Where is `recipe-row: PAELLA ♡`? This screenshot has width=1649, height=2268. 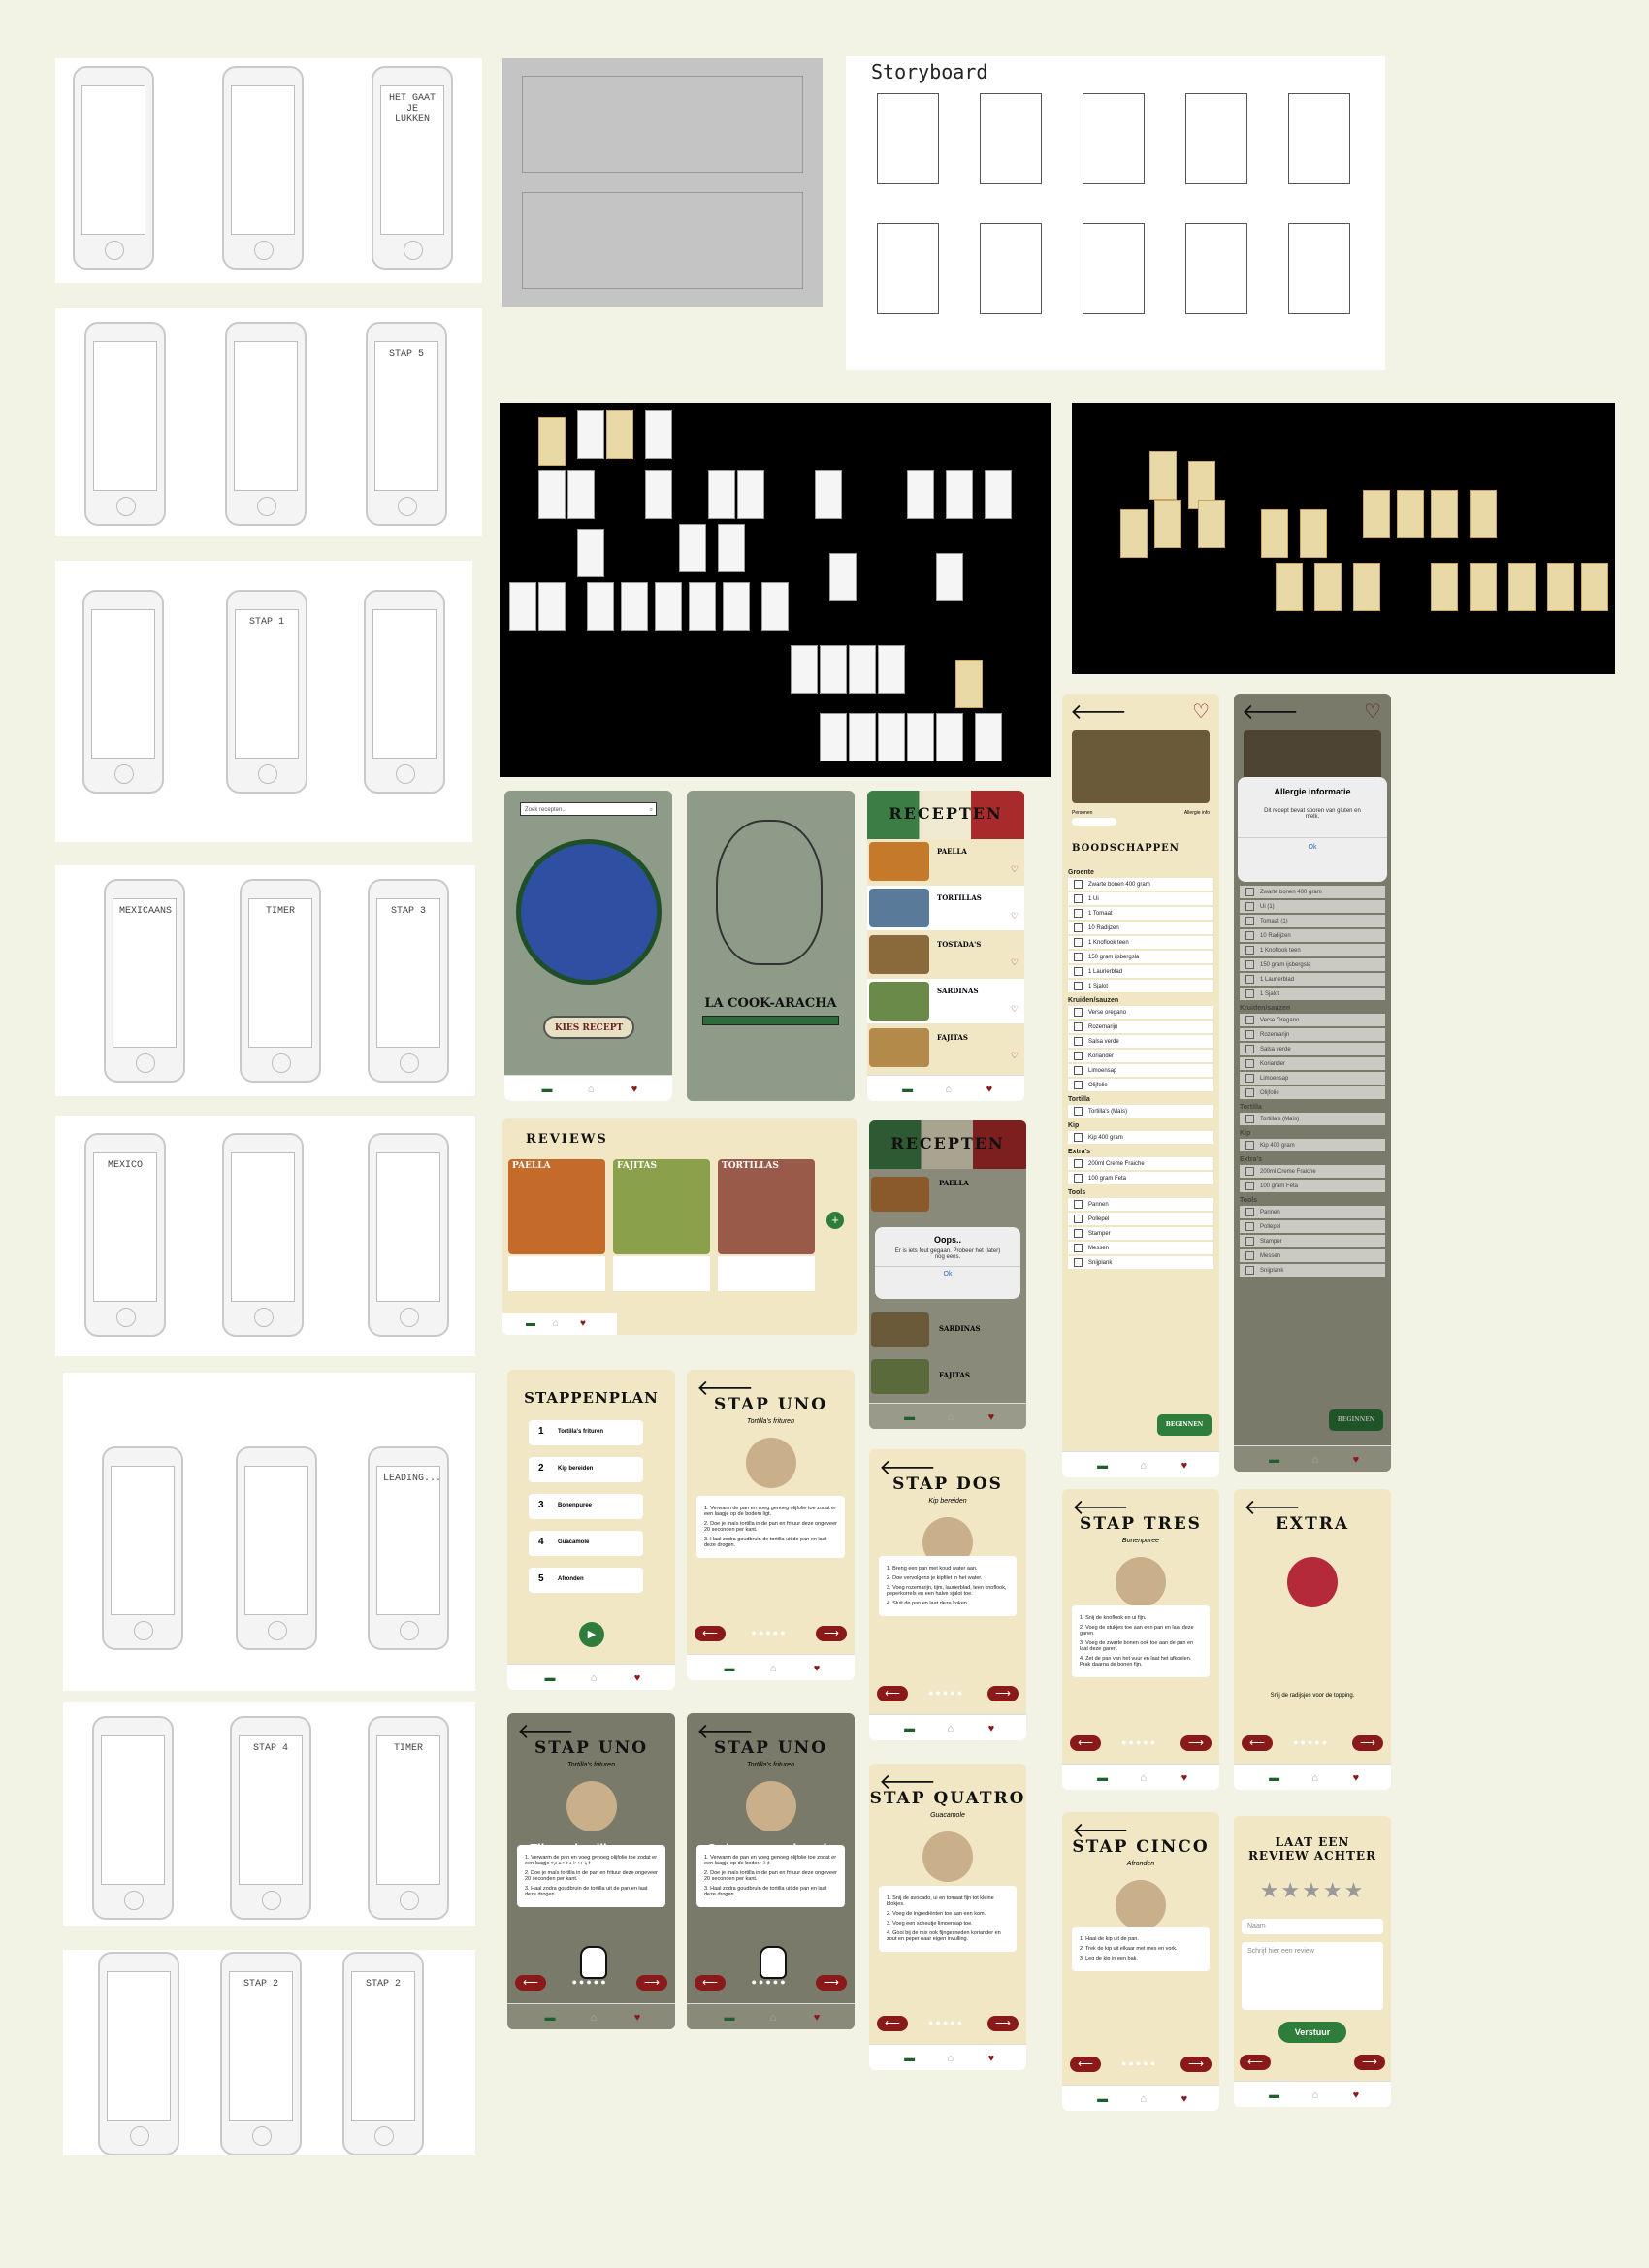 recipe-row: PAELLA ♡ is located at coordinates (945, 861).